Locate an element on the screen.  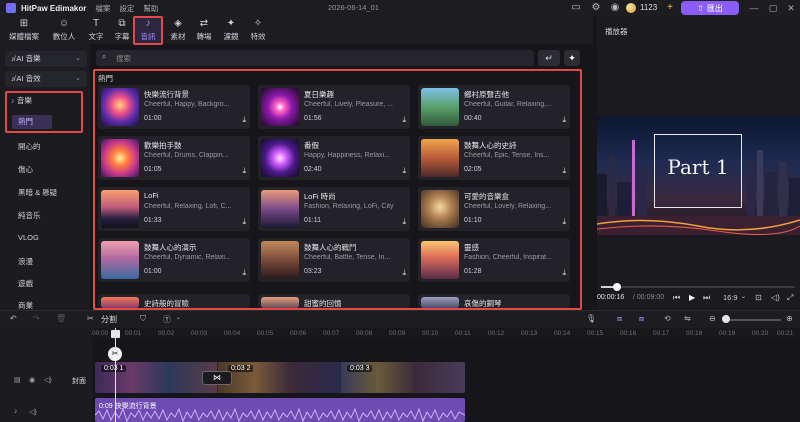
sidebar-item-vlog: VLOG is located at coordinates (28, 237).